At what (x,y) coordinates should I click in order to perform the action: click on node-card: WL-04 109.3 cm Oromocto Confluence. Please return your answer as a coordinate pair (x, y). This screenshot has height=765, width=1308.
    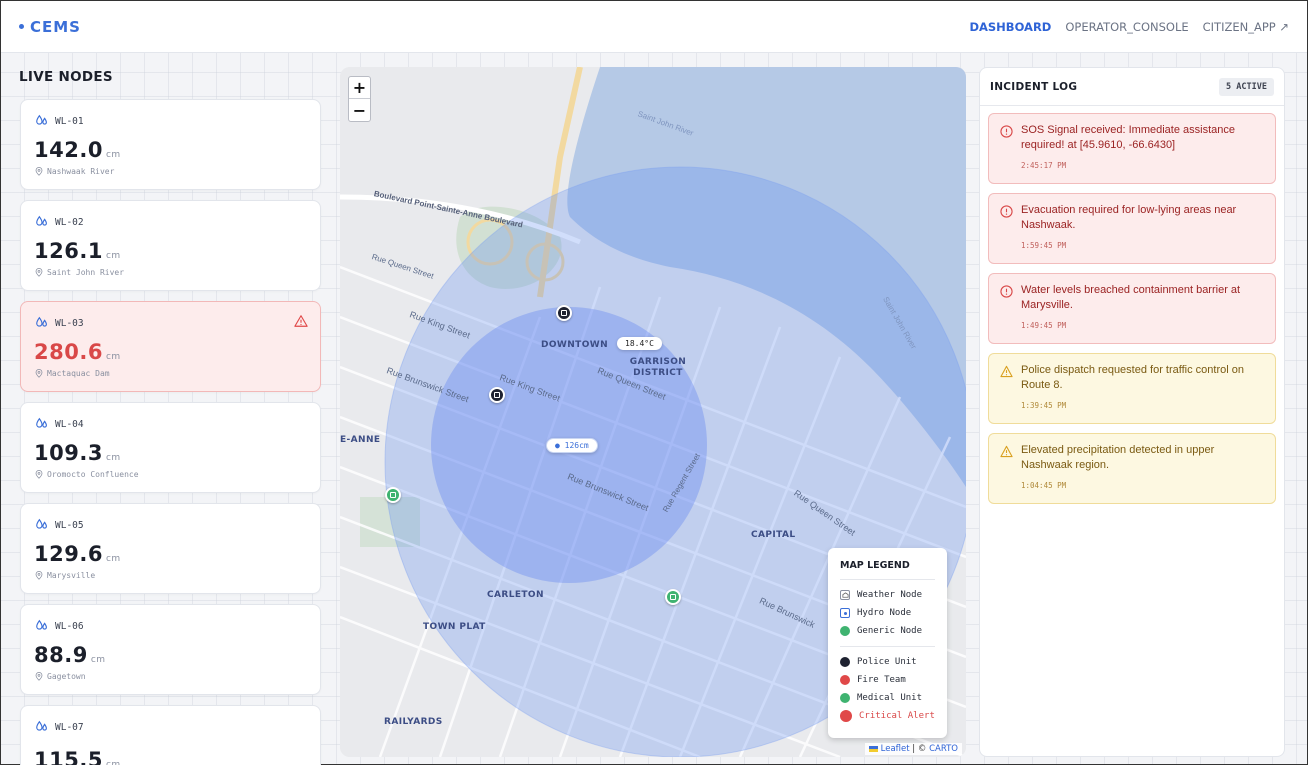
    Looking at the image, I should click on (170, 447).